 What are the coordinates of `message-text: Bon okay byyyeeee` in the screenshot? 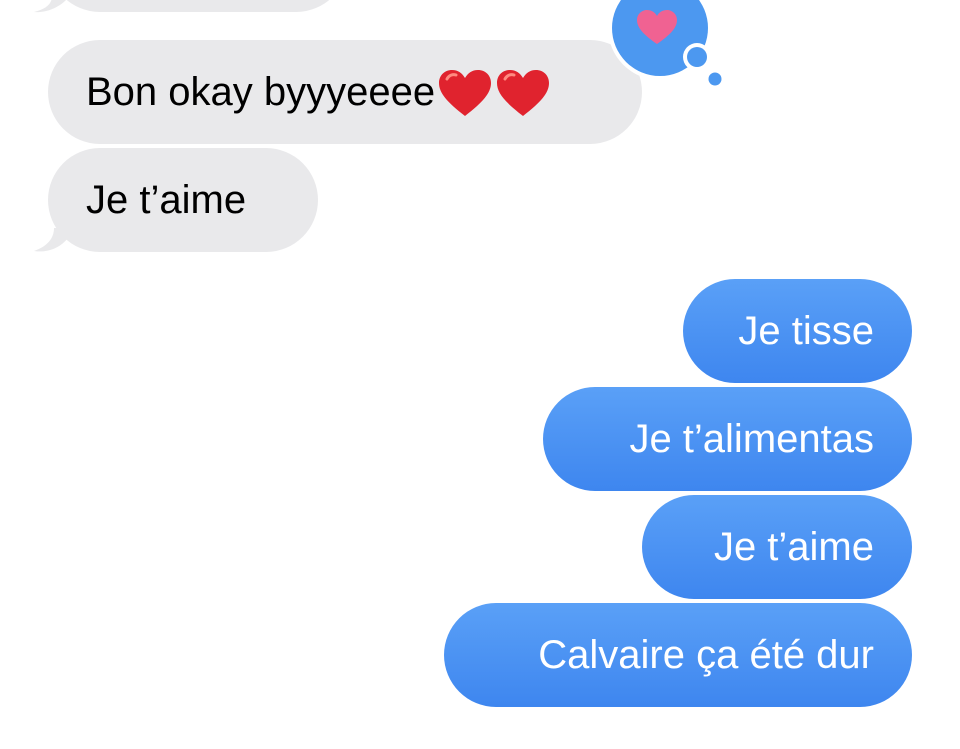 It's located at (261, 92).